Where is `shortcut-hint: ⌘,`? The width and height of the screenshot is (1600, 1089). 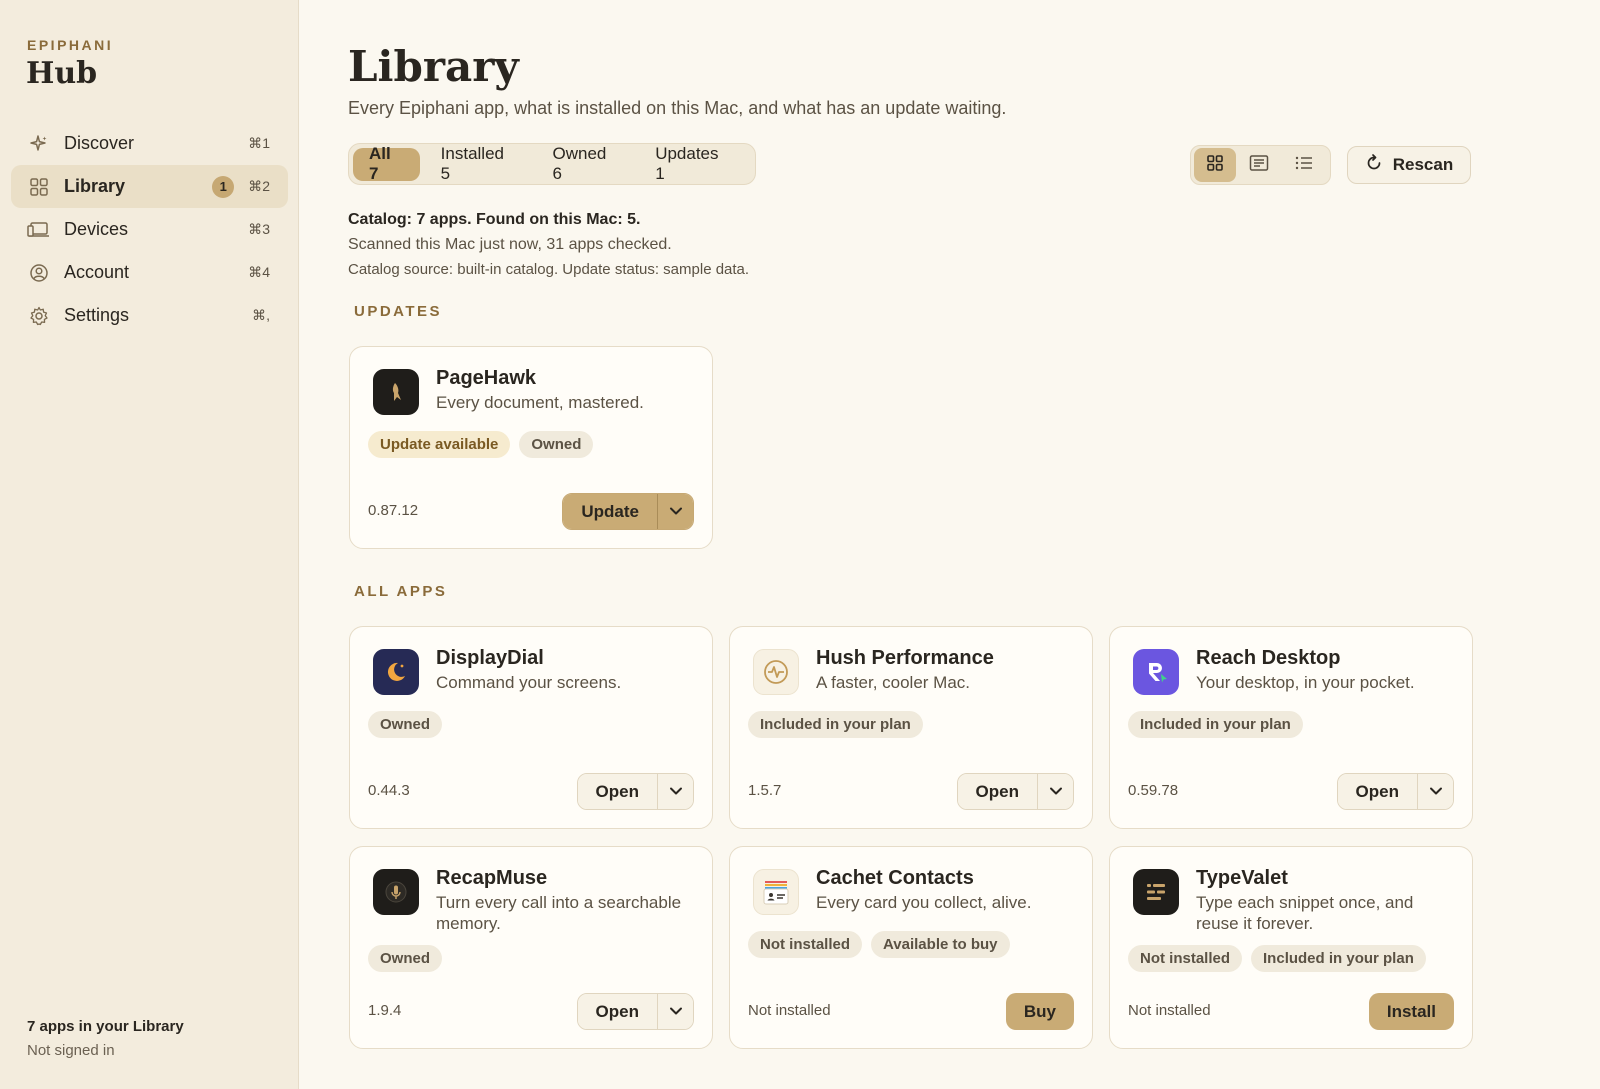 shortcut-hint: ⌘, is located at coordinates (261, 315).